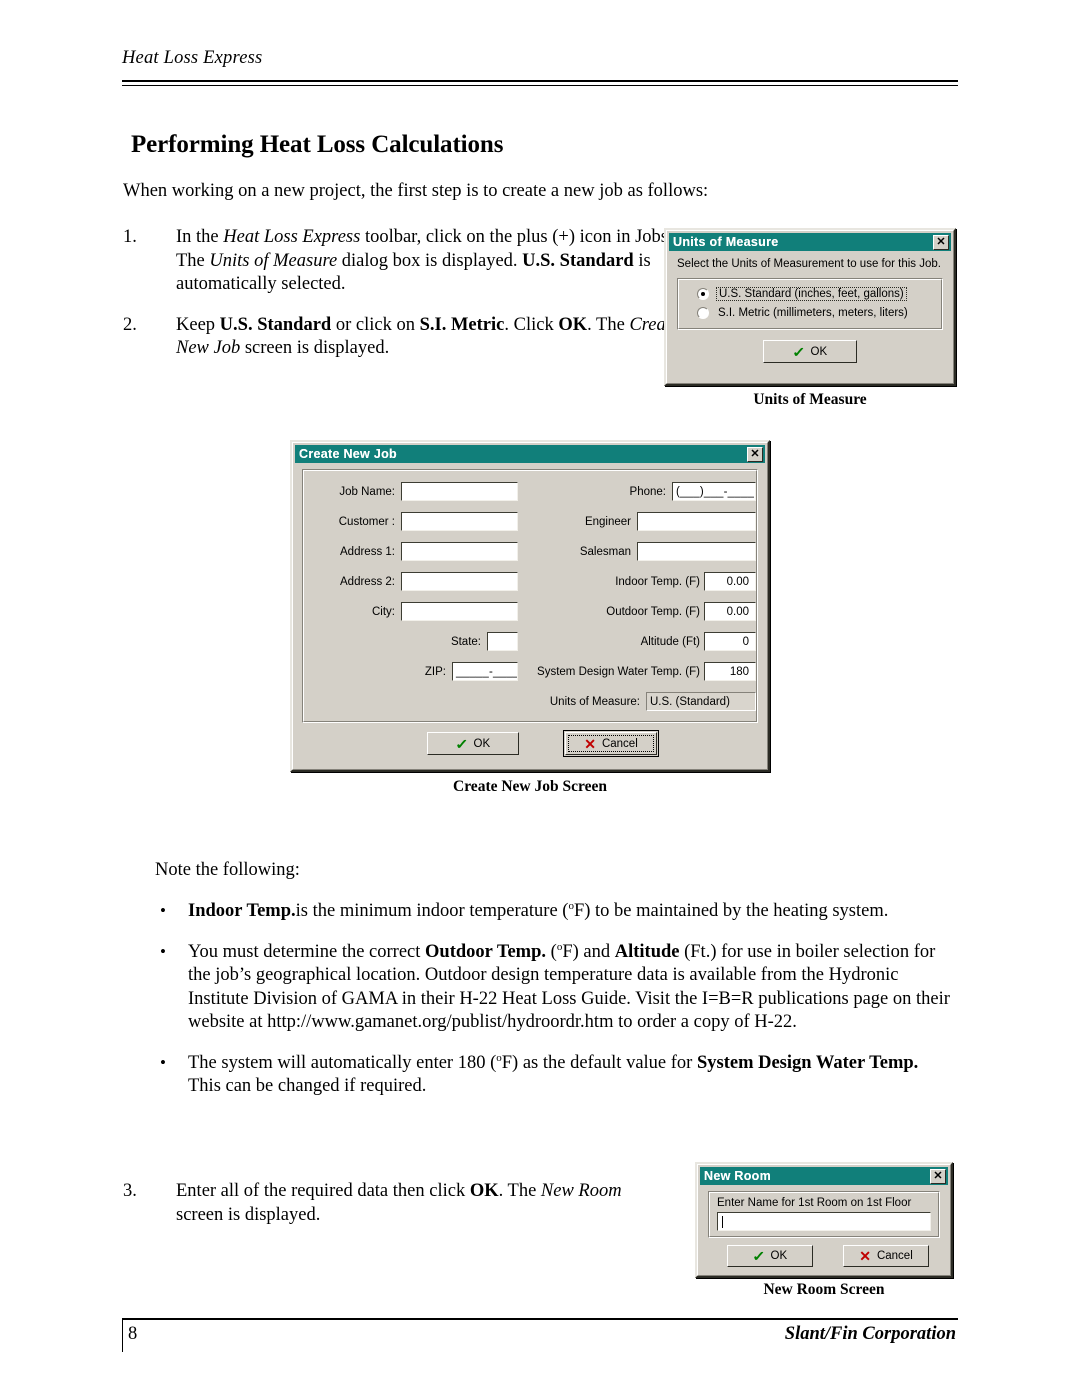  Describe the element at coordinates (726, 242) in the screenshot. I see `units-dialog-title: Units of Measure` at that location.